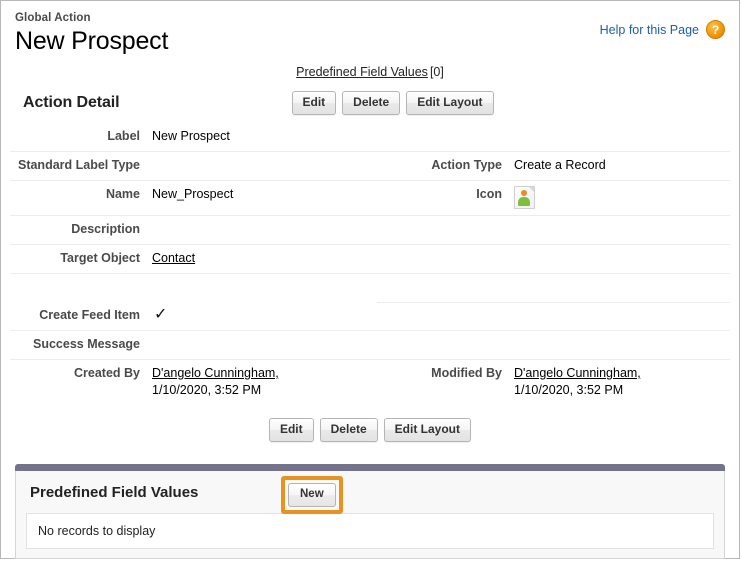 Image resolution: width=742 pixels, height=561 pixels. I want to click on target-object-link: Contact, so click(173, 258).